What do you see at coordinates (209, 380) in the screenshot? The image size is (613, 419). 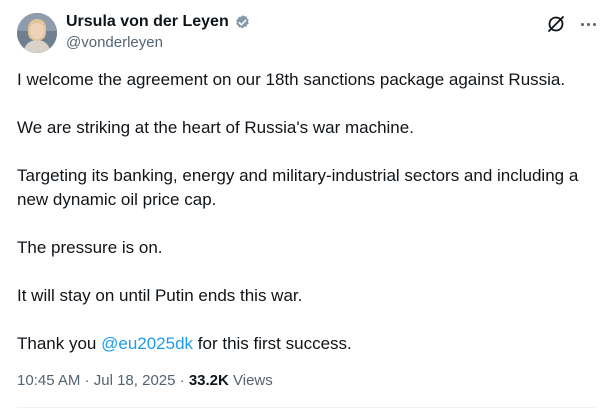 I see `views-count: 33.2K` at bounding box center [209, 380].